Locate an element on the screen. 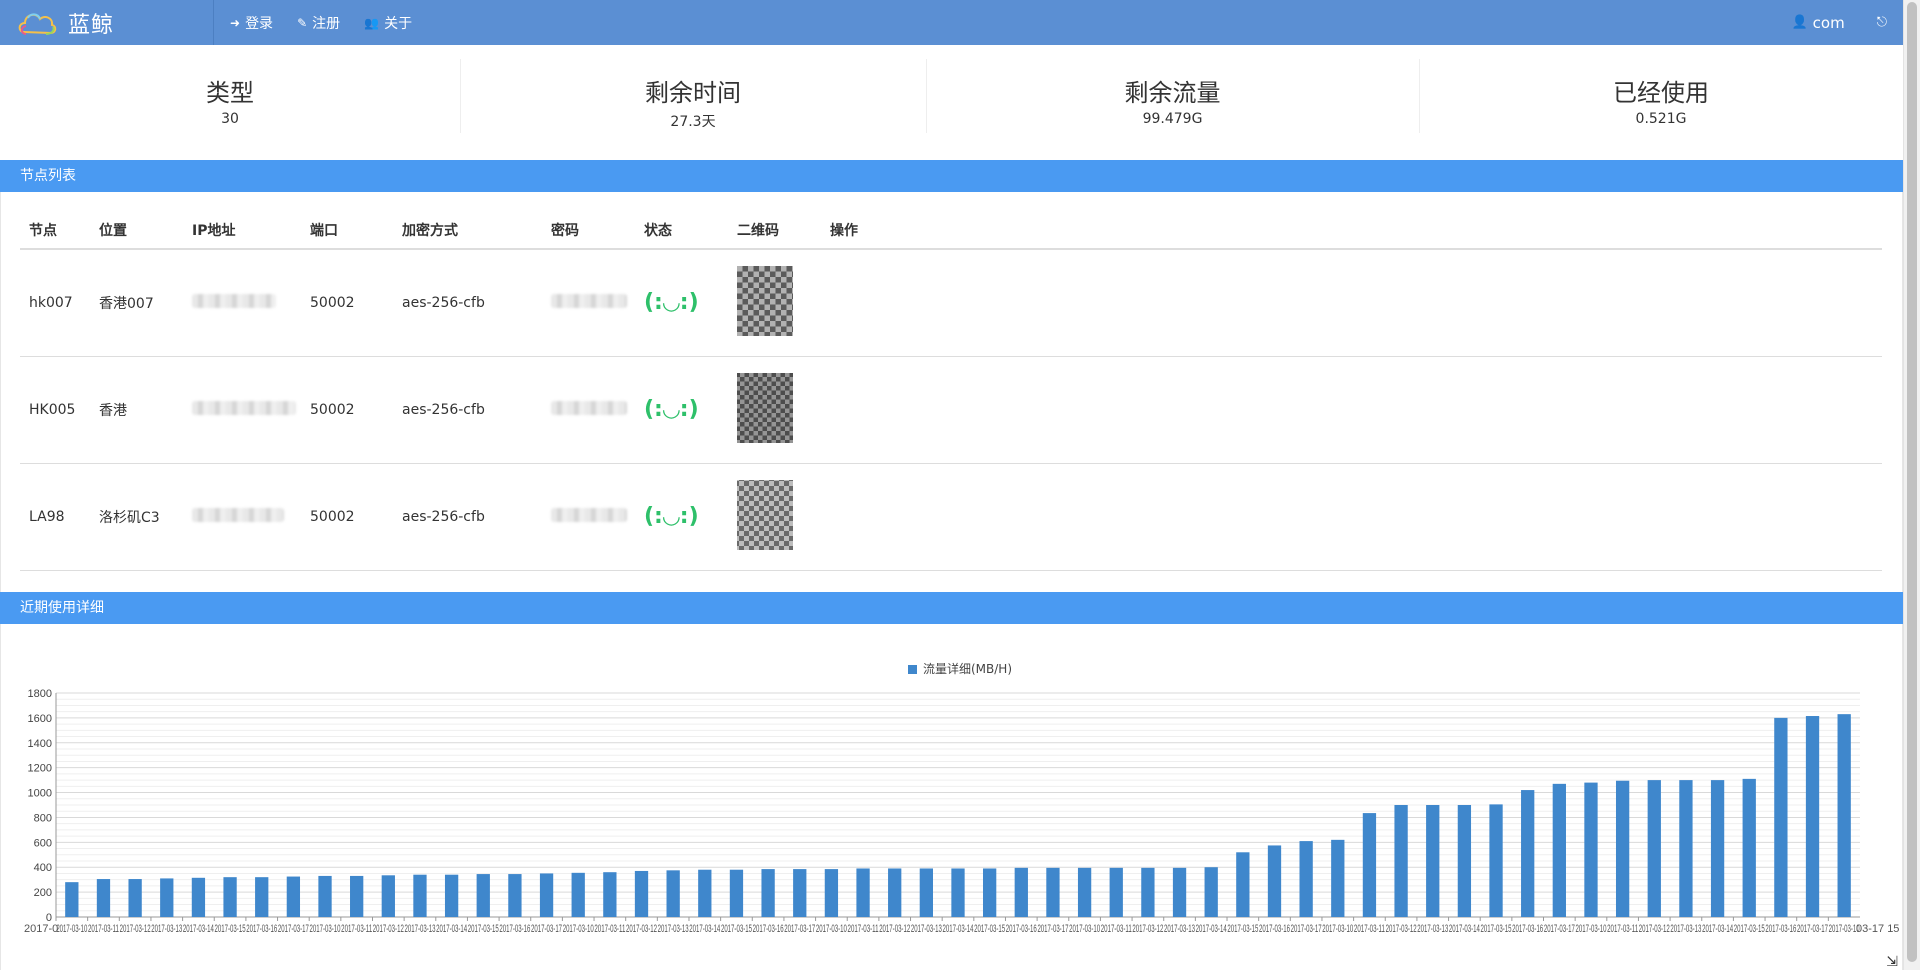 This screenshot has width=1920, height=970. page-scrollbar is located at coordinates (1911, 485).